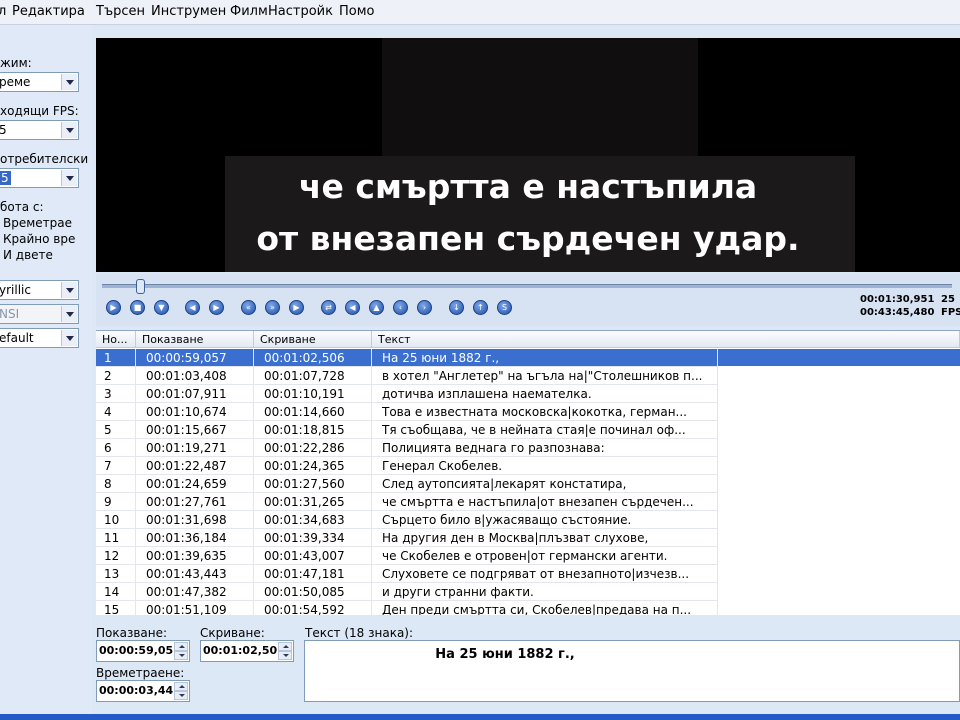 This screenshot has width=960, height=720. What do you see at coordinates (248, 307) in the screenshot?
I see `rewind-icon: «` at bounding box center [248, 307].